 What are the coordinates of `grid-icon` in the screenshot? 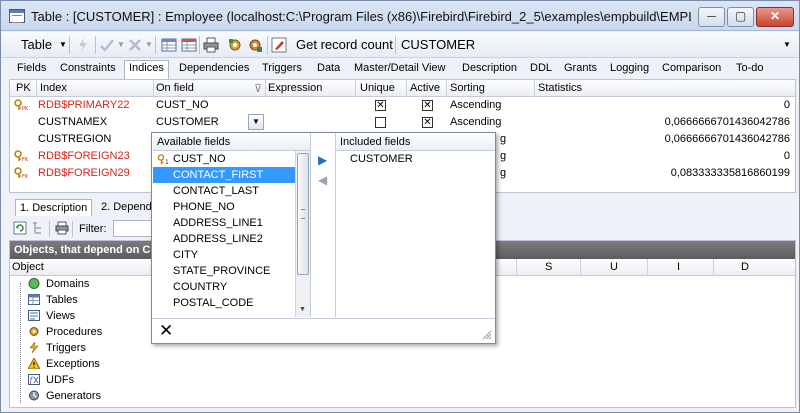 It's located at (169, 45).